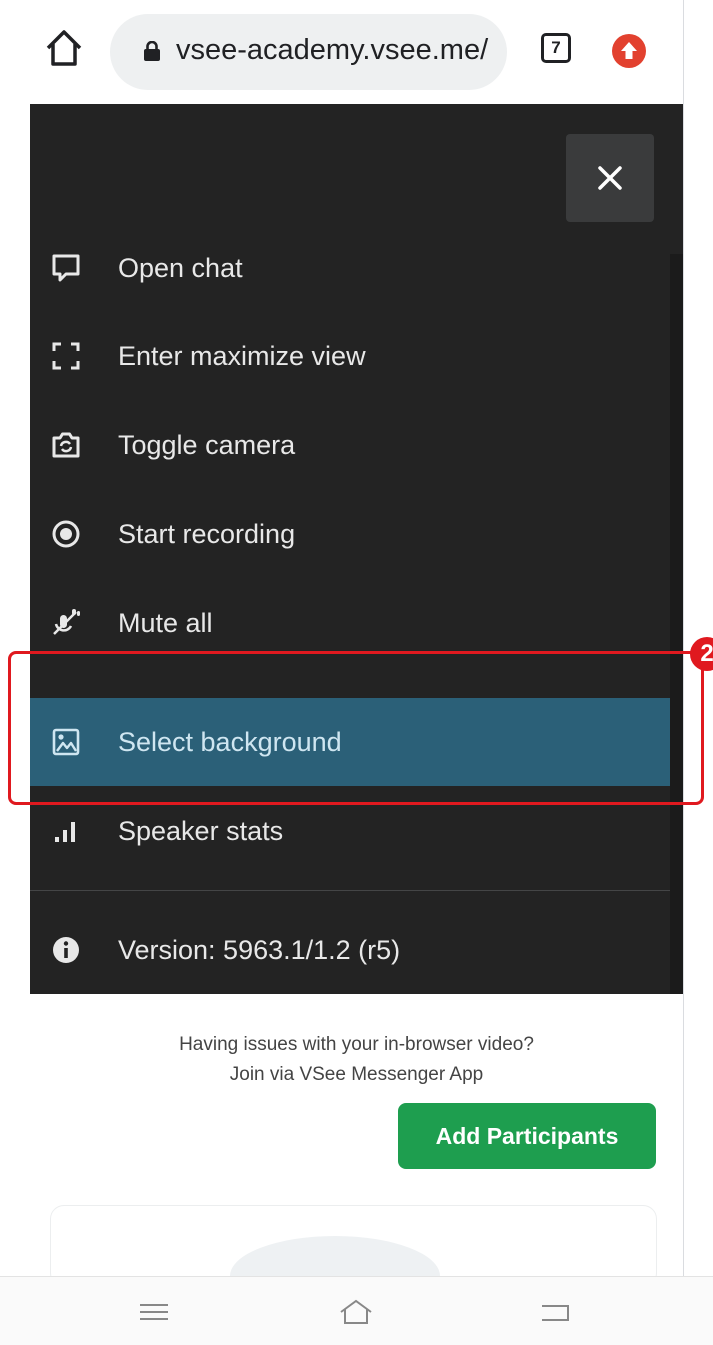 The height and width of the screenshot is (1345, 713). Describe the element at coordinates (207, 445) in the screenshot. I see `menu-item-label: Toggle camera` at that location.